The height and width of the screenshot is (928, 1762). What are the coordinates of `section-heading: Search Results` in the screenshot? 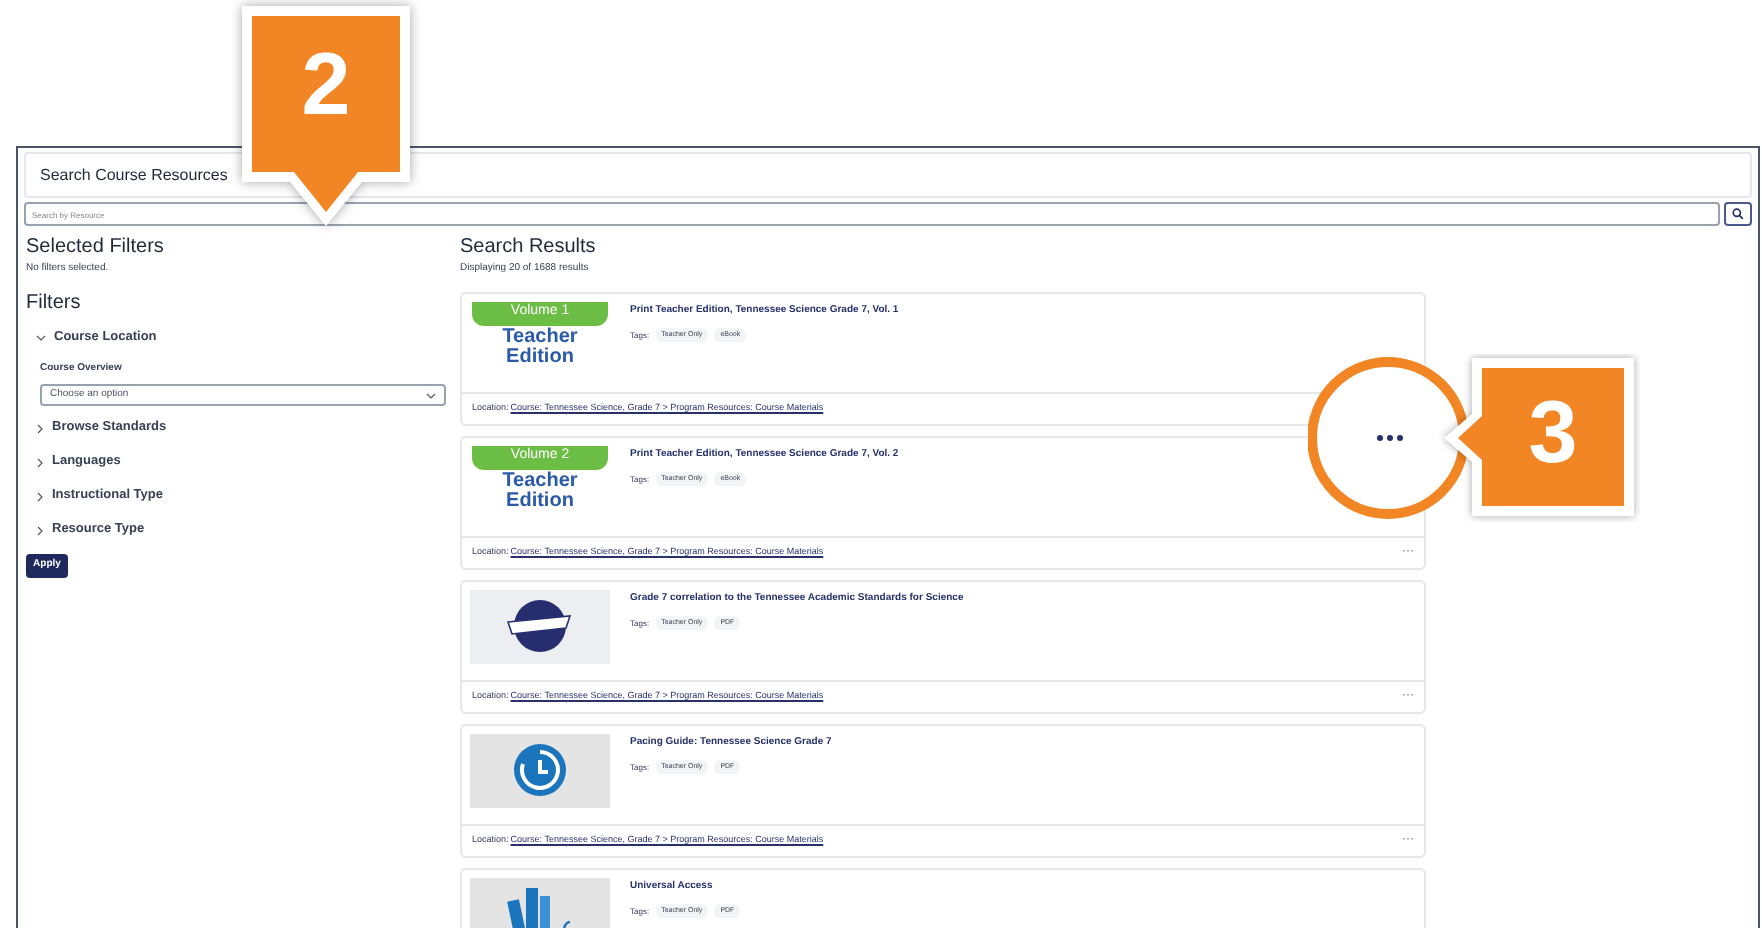 It's located at (529, 248).